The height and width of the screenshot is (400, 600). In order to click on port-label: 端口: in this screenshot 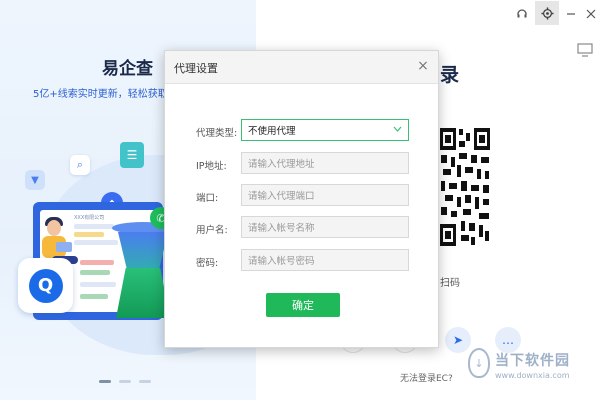, I will do `click(207, 198)`.